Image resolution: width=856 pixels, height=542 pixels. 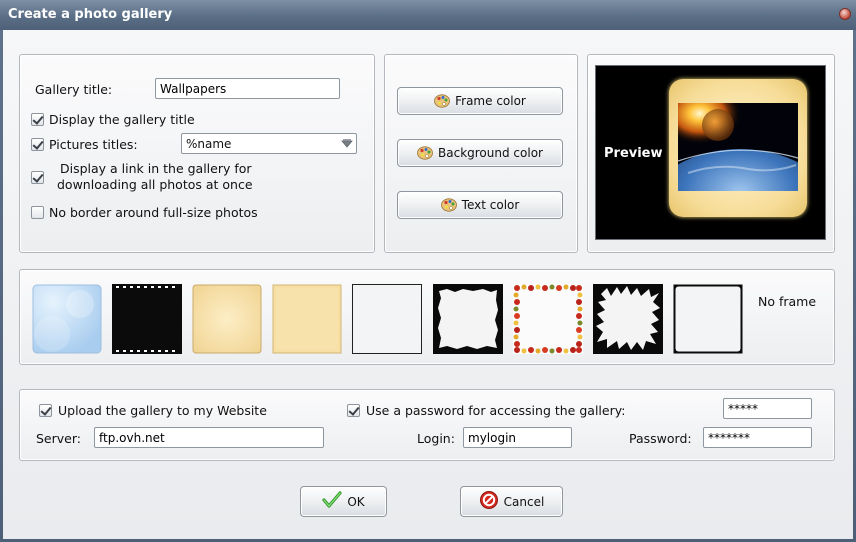 What do you see at coordinates (708, 319) in the screenshot?
I see `frame-option-thin-border` at bounding box center [708, 319].